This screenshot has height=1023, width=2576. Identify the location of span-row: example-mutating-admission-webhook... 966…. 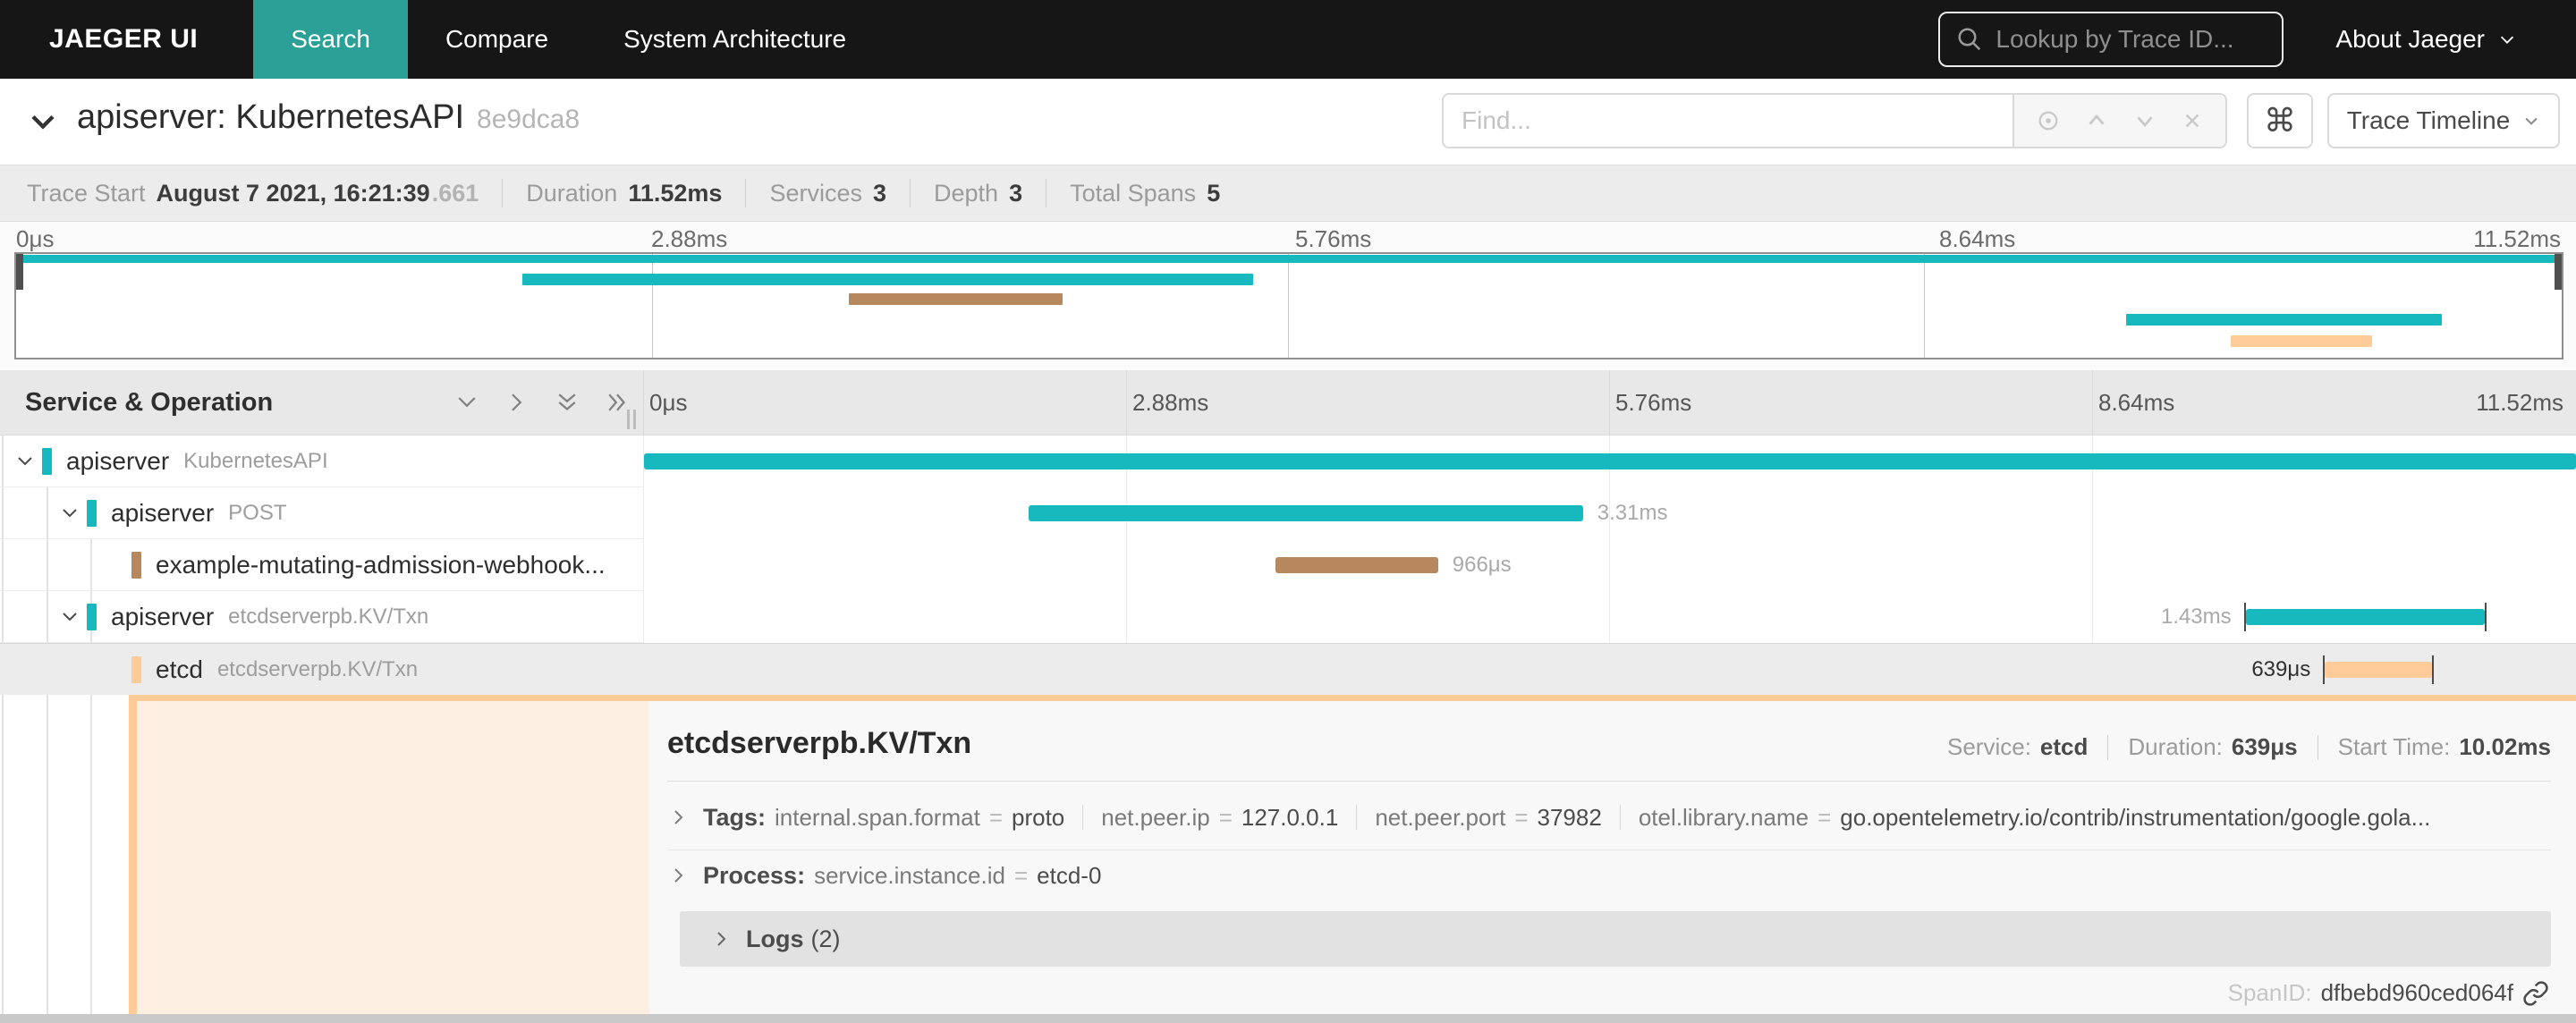
(1288, 565).